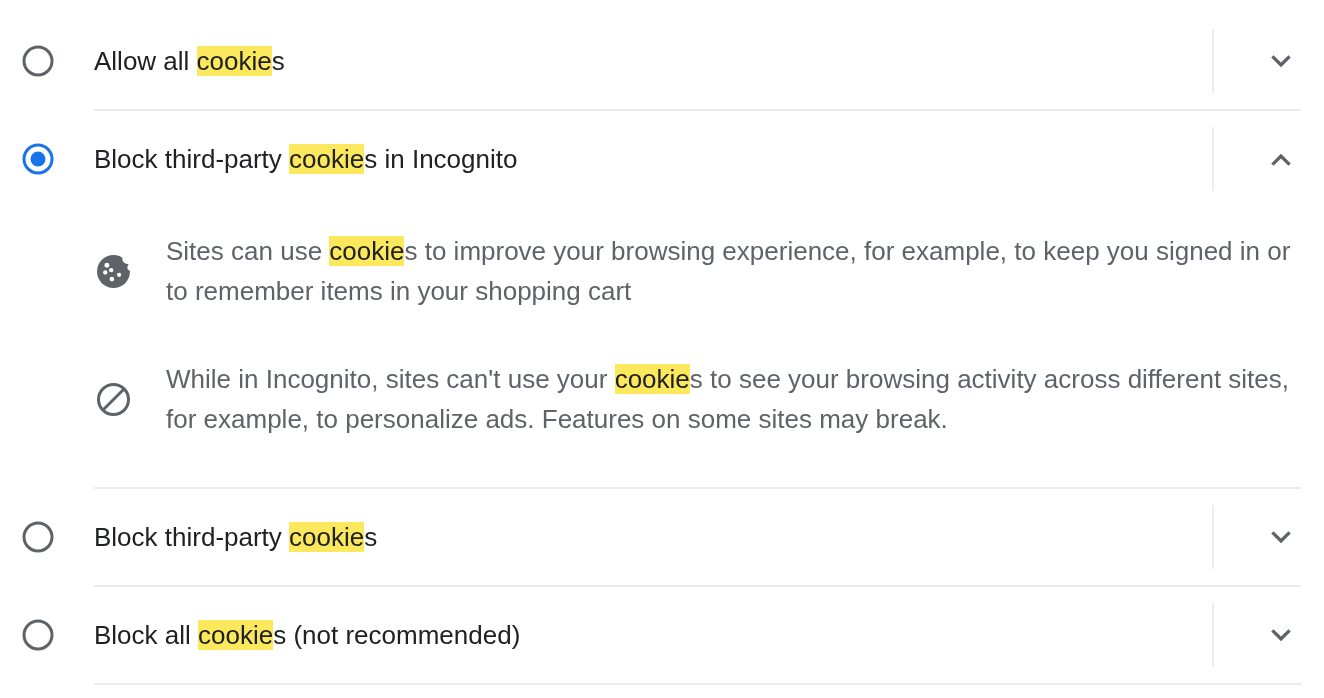 The height and width of the screenshot is (698, 1324). Describe the element at coordinates (113, 399) in the screenshot. I see `prohibited-icon` at that location.